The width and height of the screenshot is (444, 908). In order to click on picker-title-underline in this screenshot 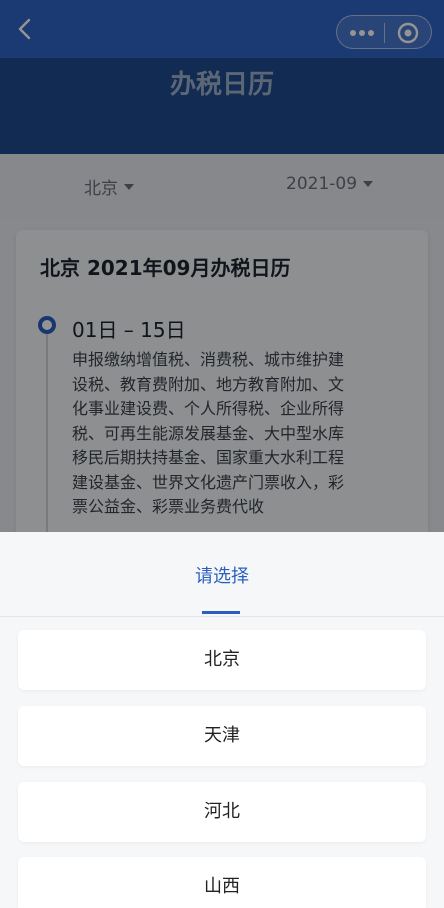, I will do `click(221, 612)`.